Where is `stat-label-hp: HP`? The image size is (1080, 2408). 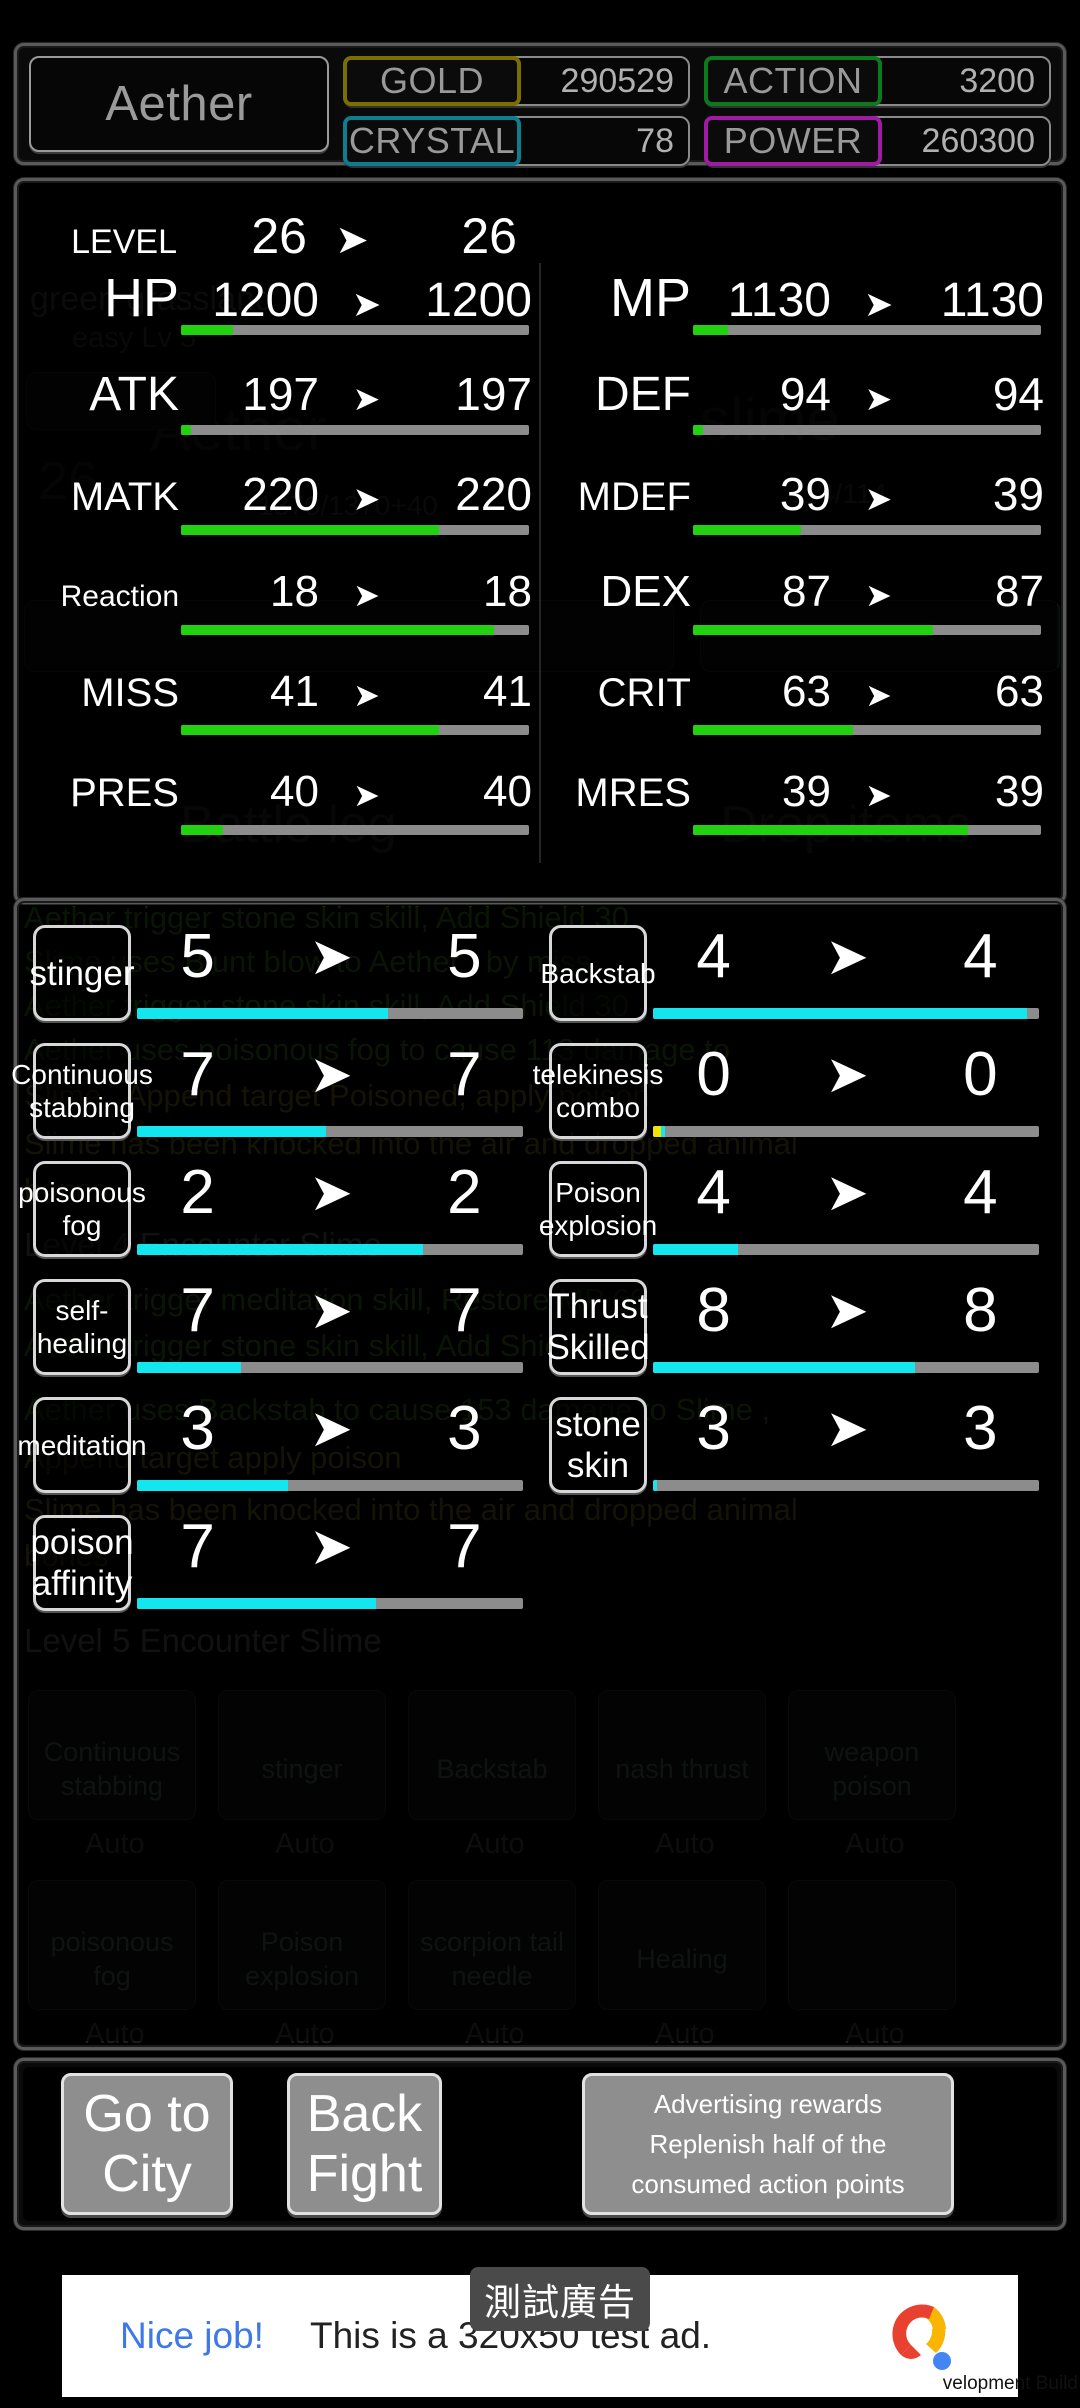 stat-label-hp: HP is located at coordinates (141, 298).